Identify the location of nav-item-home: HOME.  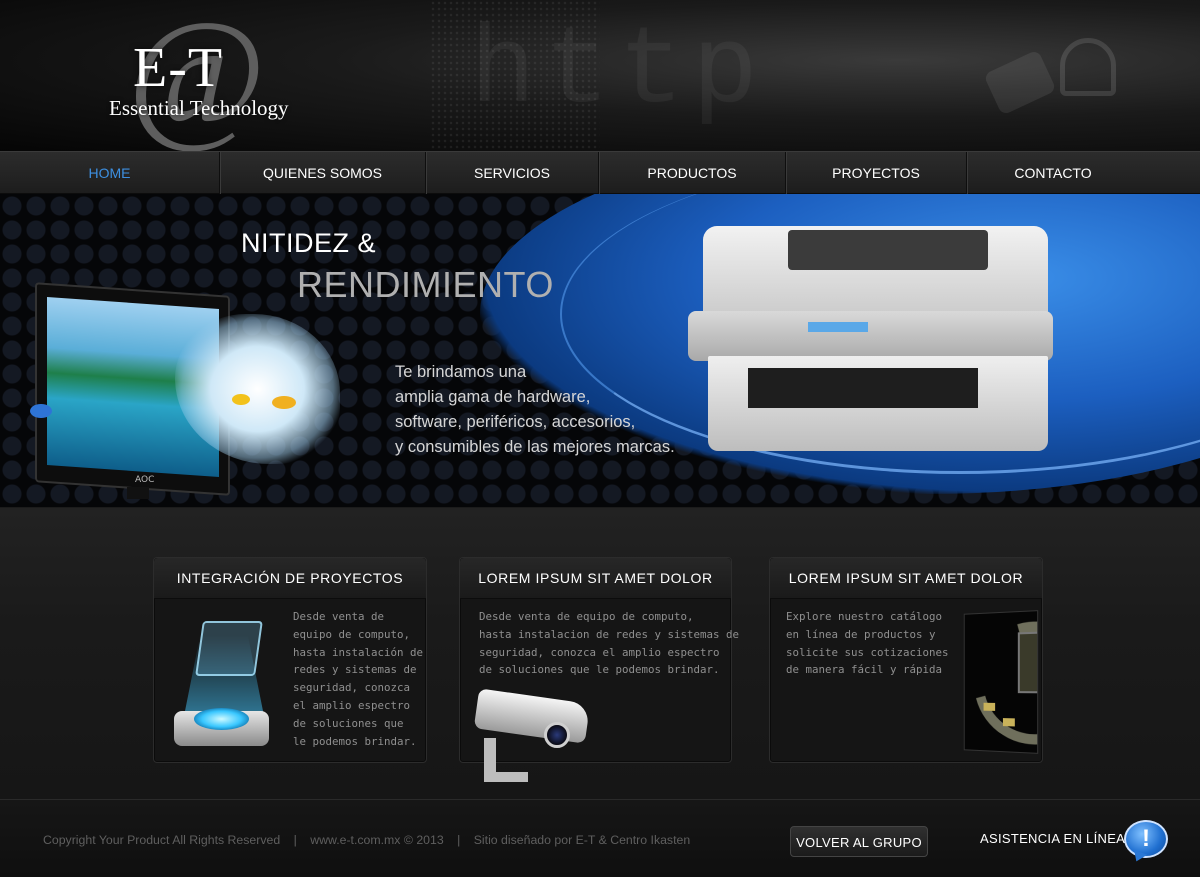
(110, 173).